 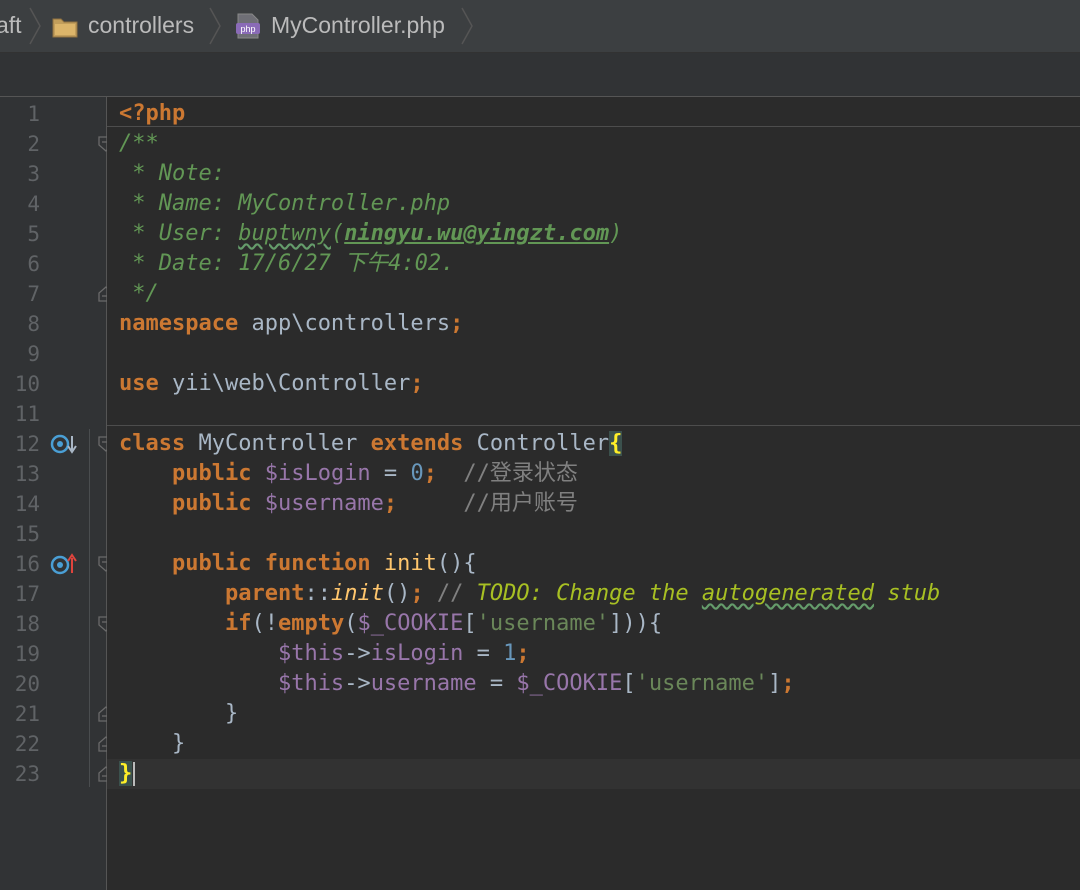 What do you see at coordinates (27, 444) in the screenshot?
I see `line-number: 12` at bounding box center [27, 444].